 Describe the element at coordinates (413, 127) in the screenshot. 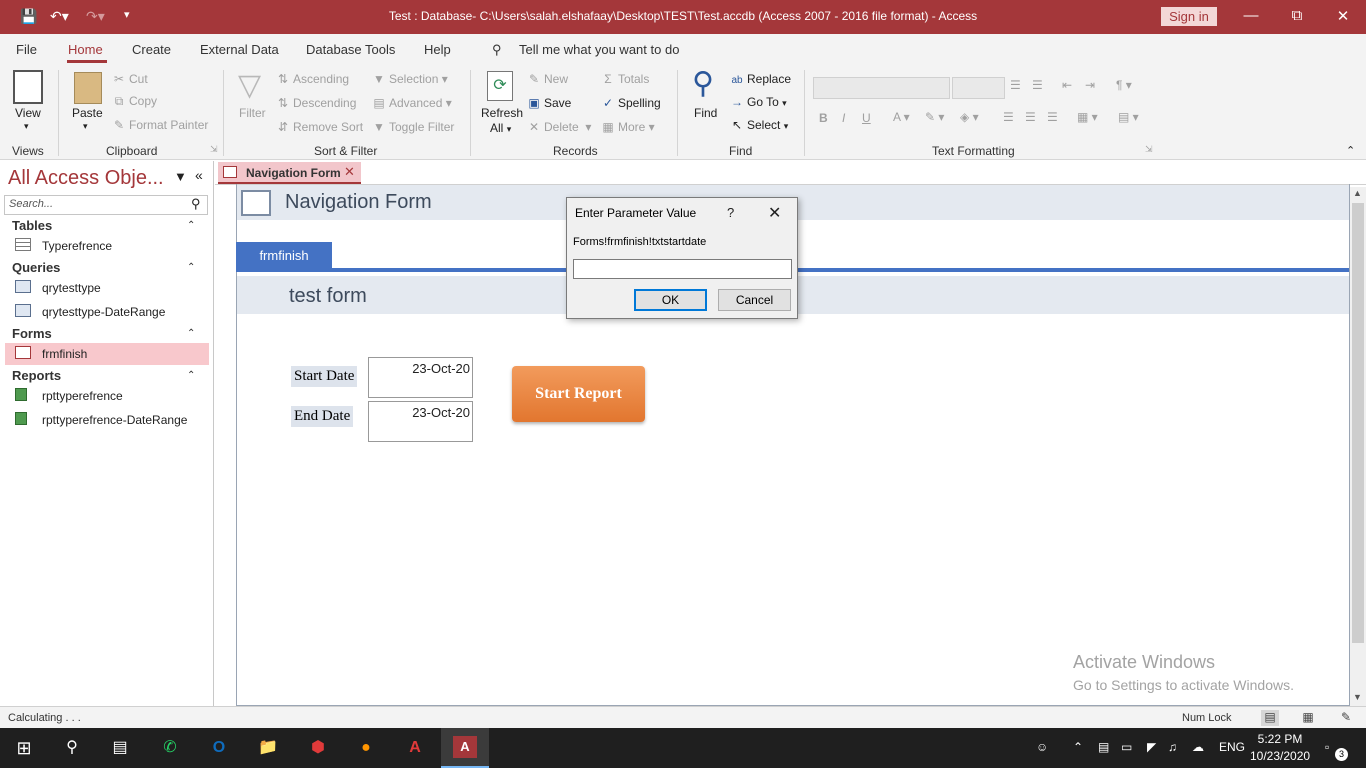

I see `toggle-filter-button: ▼ Toggle Filter` at that location.